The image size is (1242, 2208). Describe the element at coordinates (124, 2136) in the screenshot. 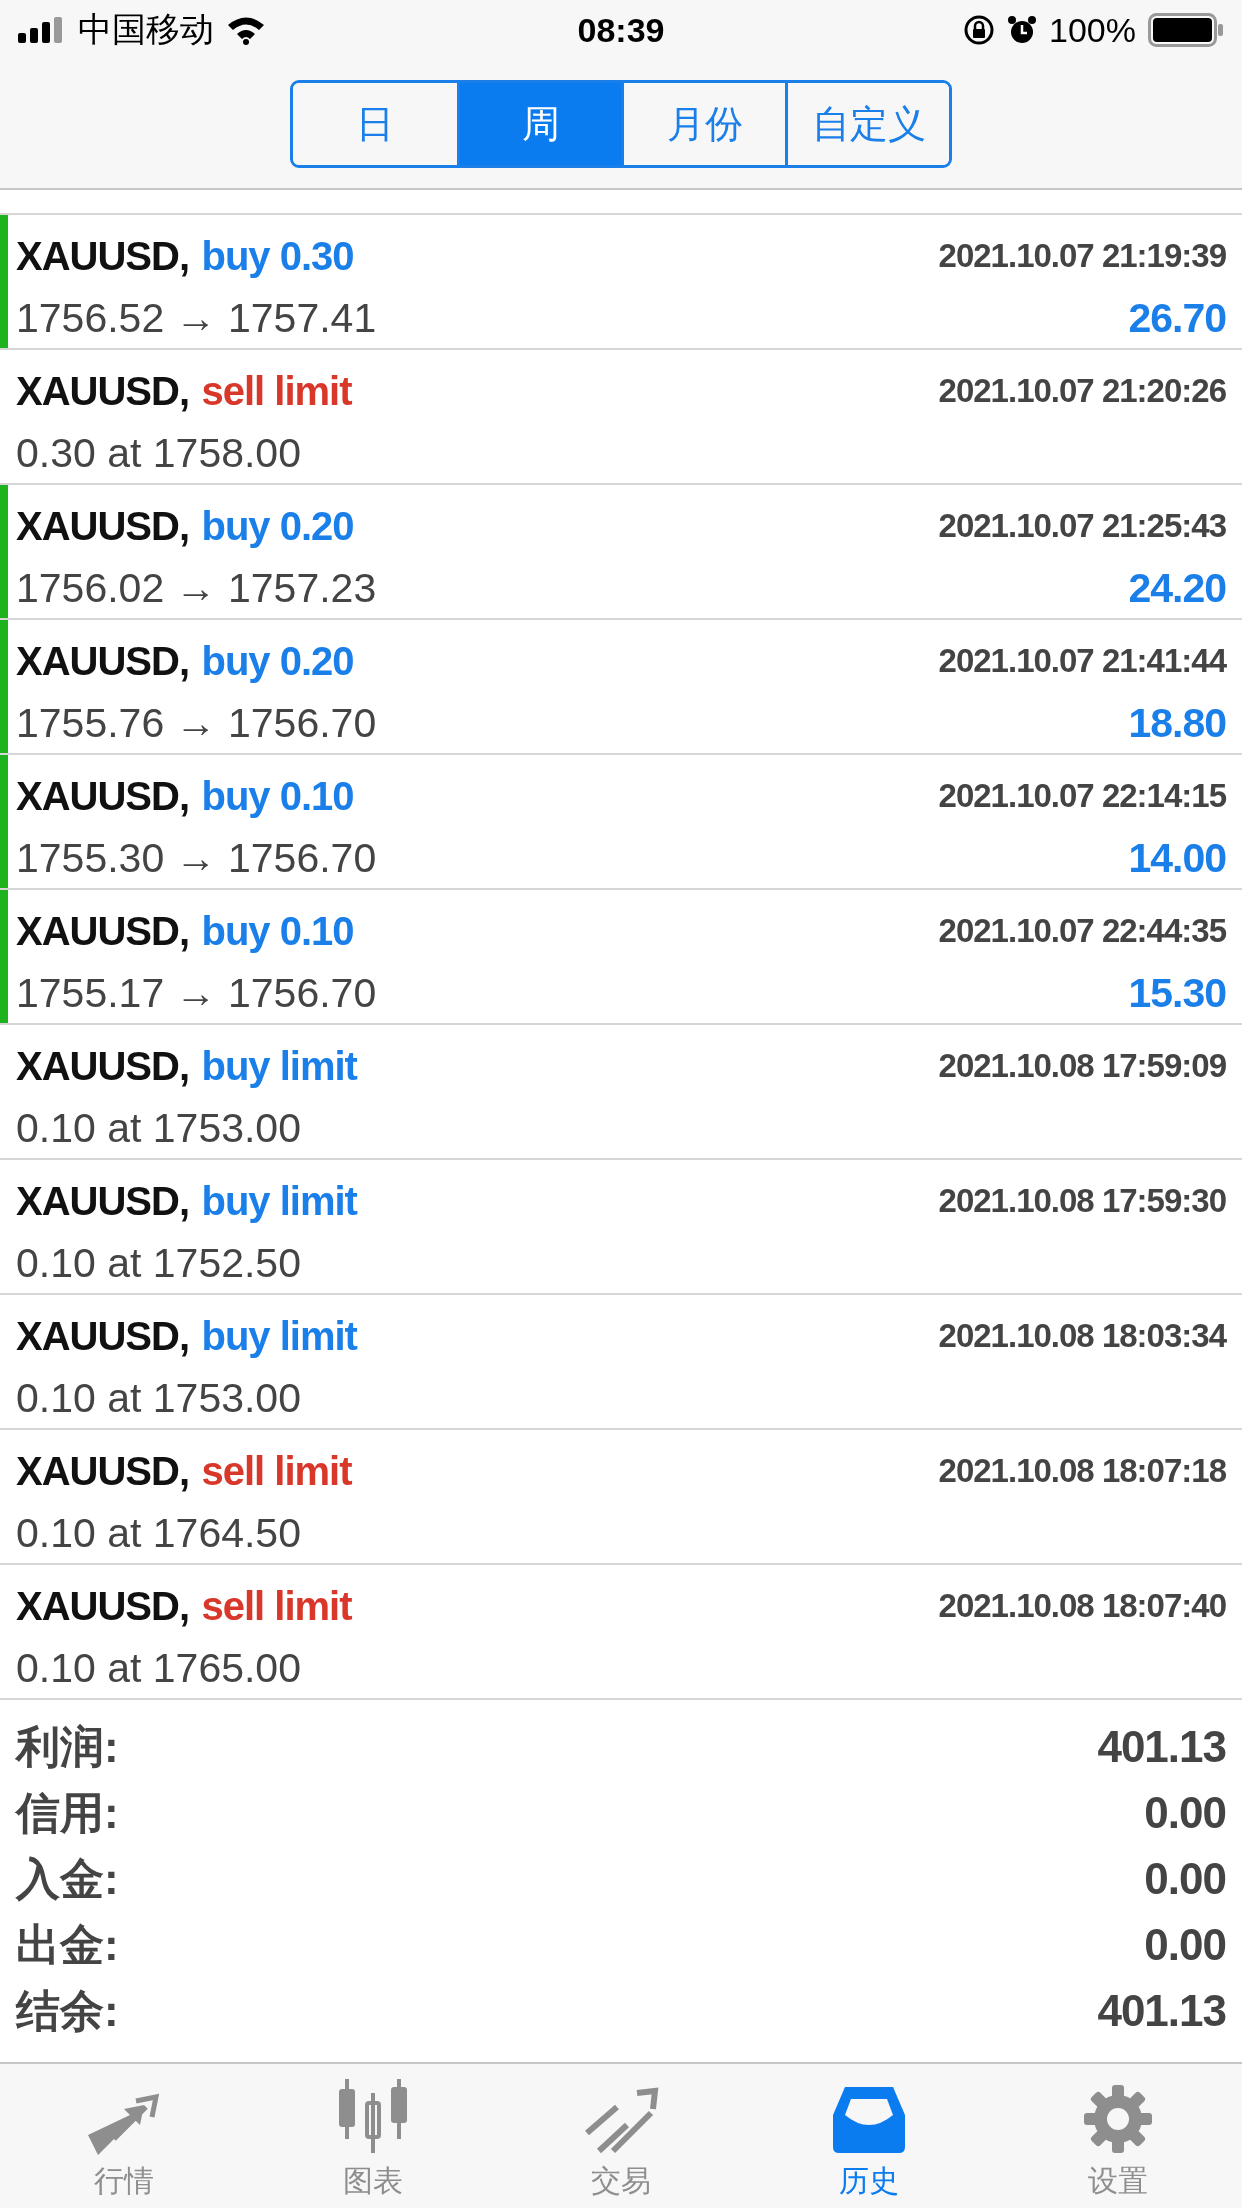

I see `tab-bar-item: 行情` at that location.